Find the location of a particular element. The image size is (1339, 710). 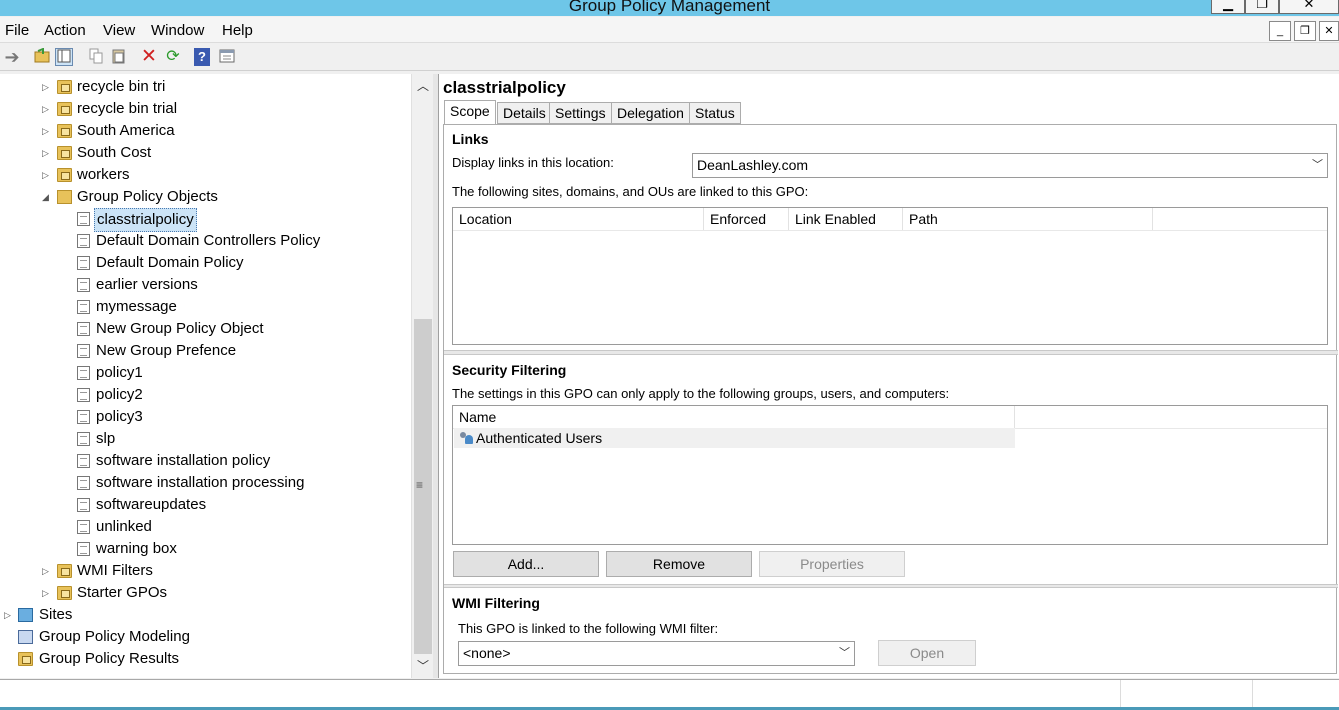

menu-window: Window is located at coordinates (177, 30).